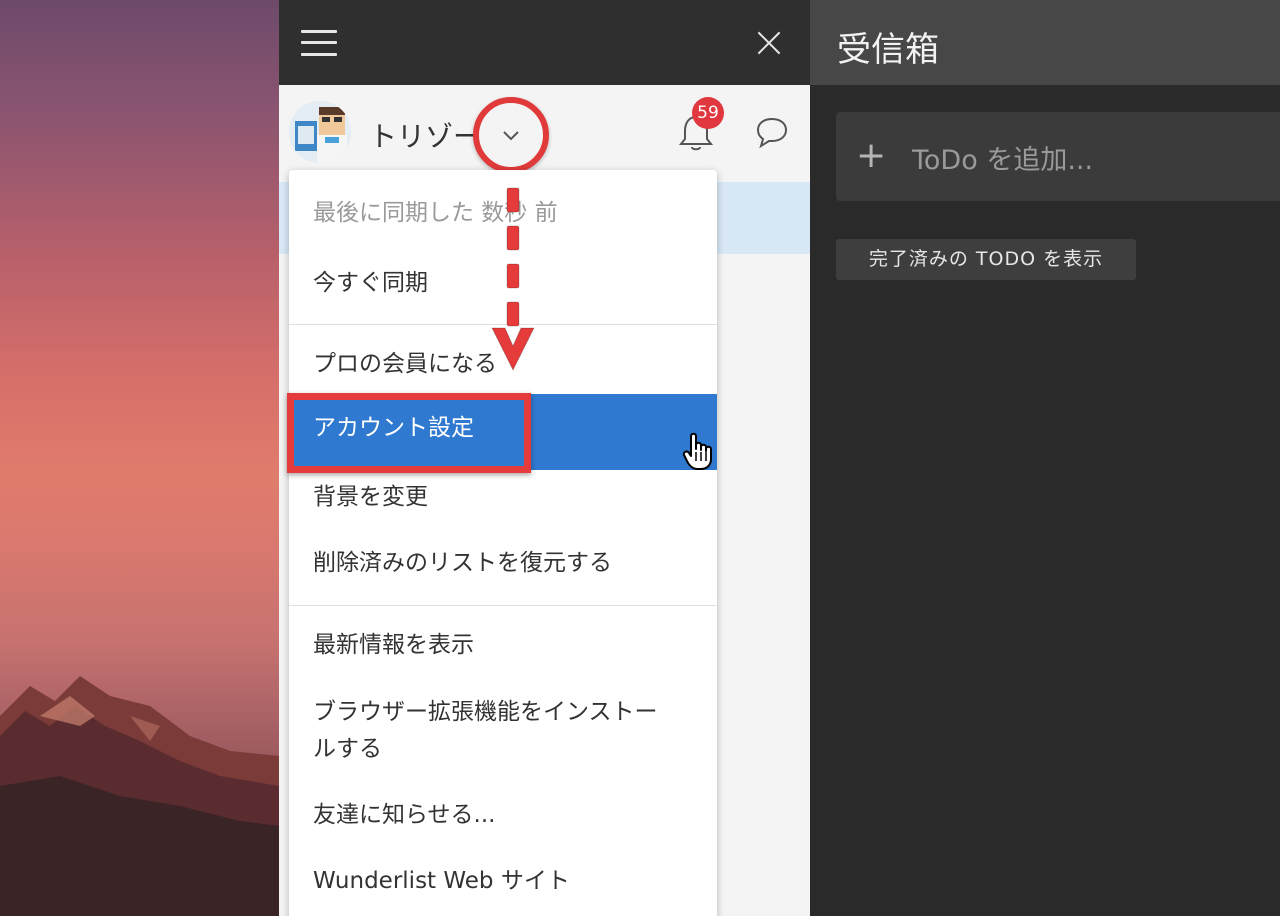 This screenshot has width=1280, height=916. I want to click on menu-item-change-background: 背景を変更, so click(503, 497).